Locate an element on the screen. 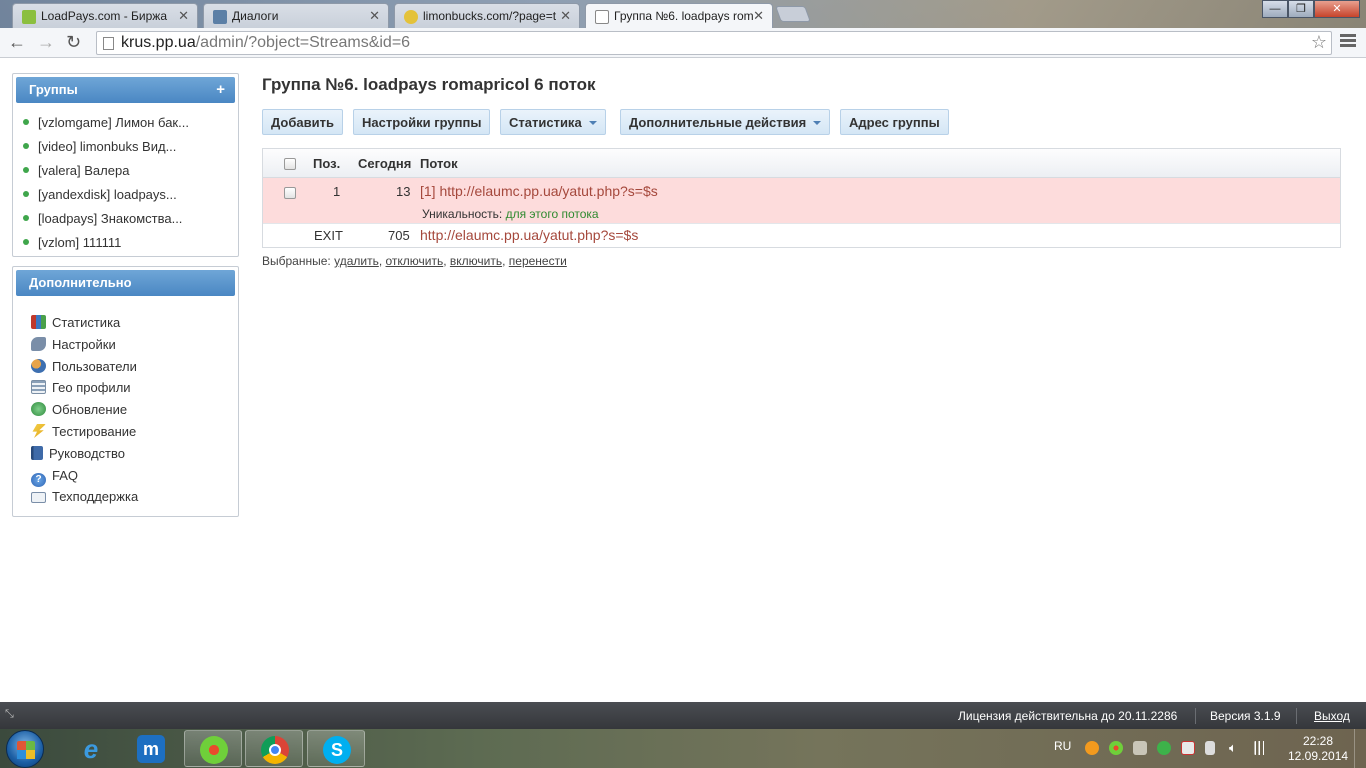  icq-flower-icon is located at coordinates (214, 750).